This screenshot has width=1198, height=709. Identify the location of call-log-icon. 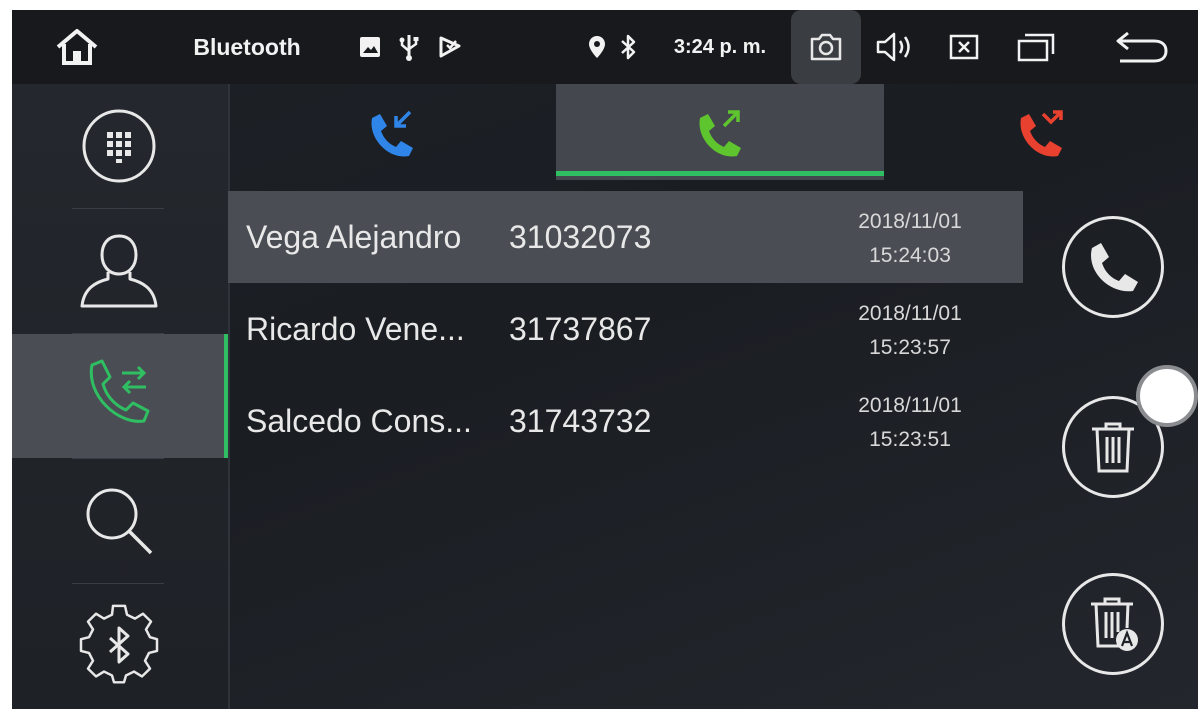
(119, 391).